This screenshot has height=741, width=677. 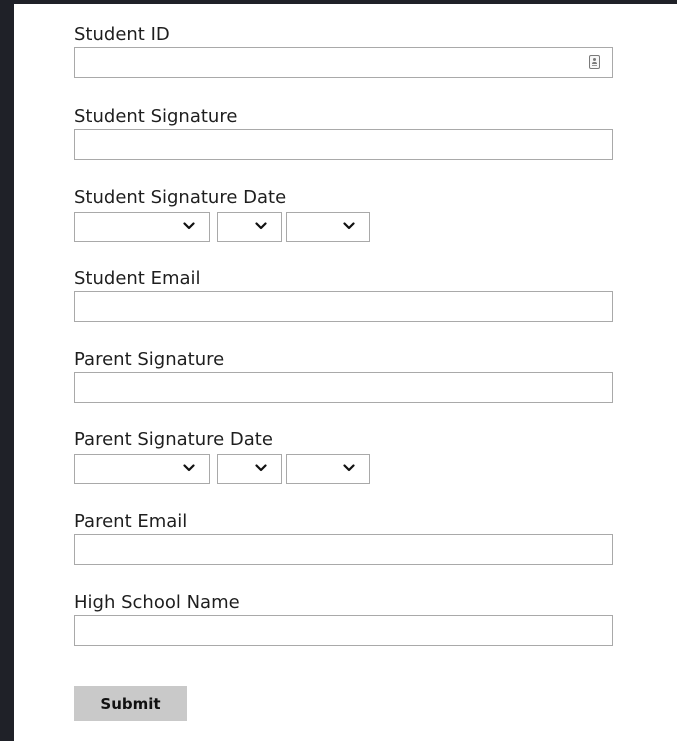 I want to click on parent-signature-date-field: Parent Signature Date, so click(x=343, y=456).